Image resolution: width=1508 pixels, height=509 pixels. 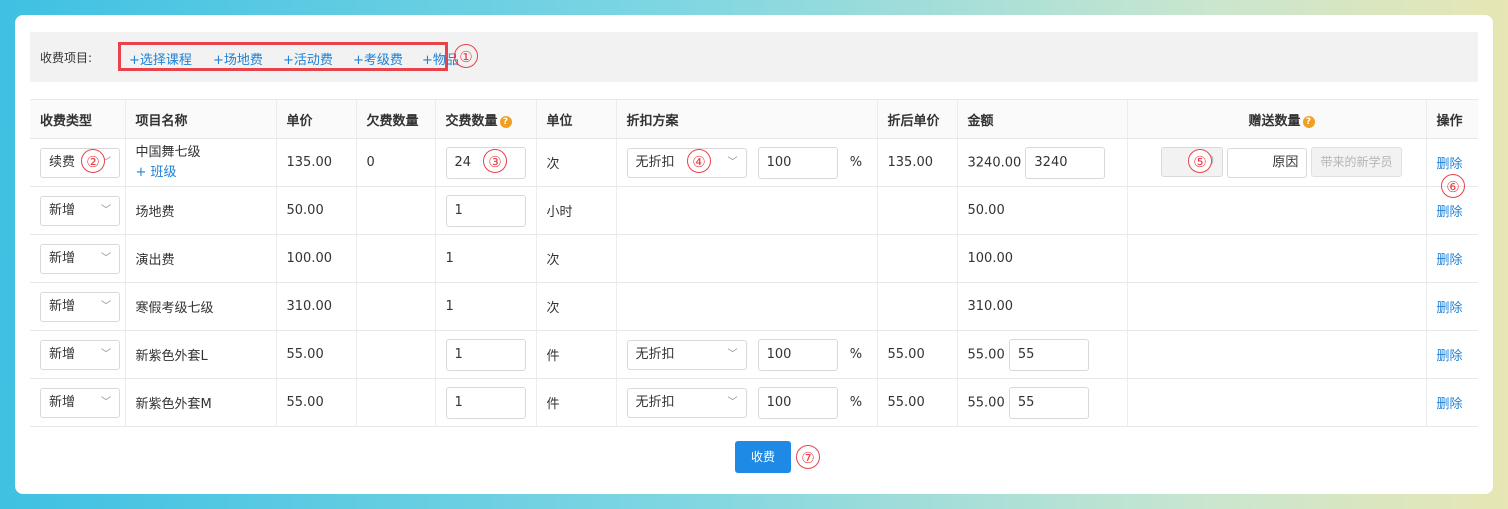 What do you see at coordinates (315, 119) in the screenshot?
I see `col-unit-price: 单价` at bounding box center [315, 119].